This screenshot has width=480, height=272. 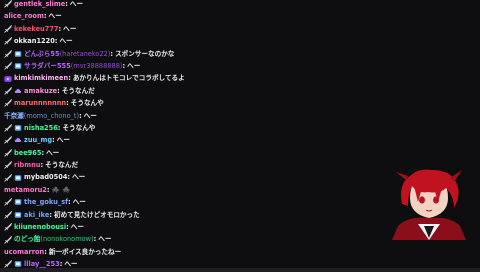 What do you see at coordinates (186, 215) in the screenshot?
I see `chat-message: aki_ike: 初めて見たけどオモロかった` at bounding box center [186, 215].